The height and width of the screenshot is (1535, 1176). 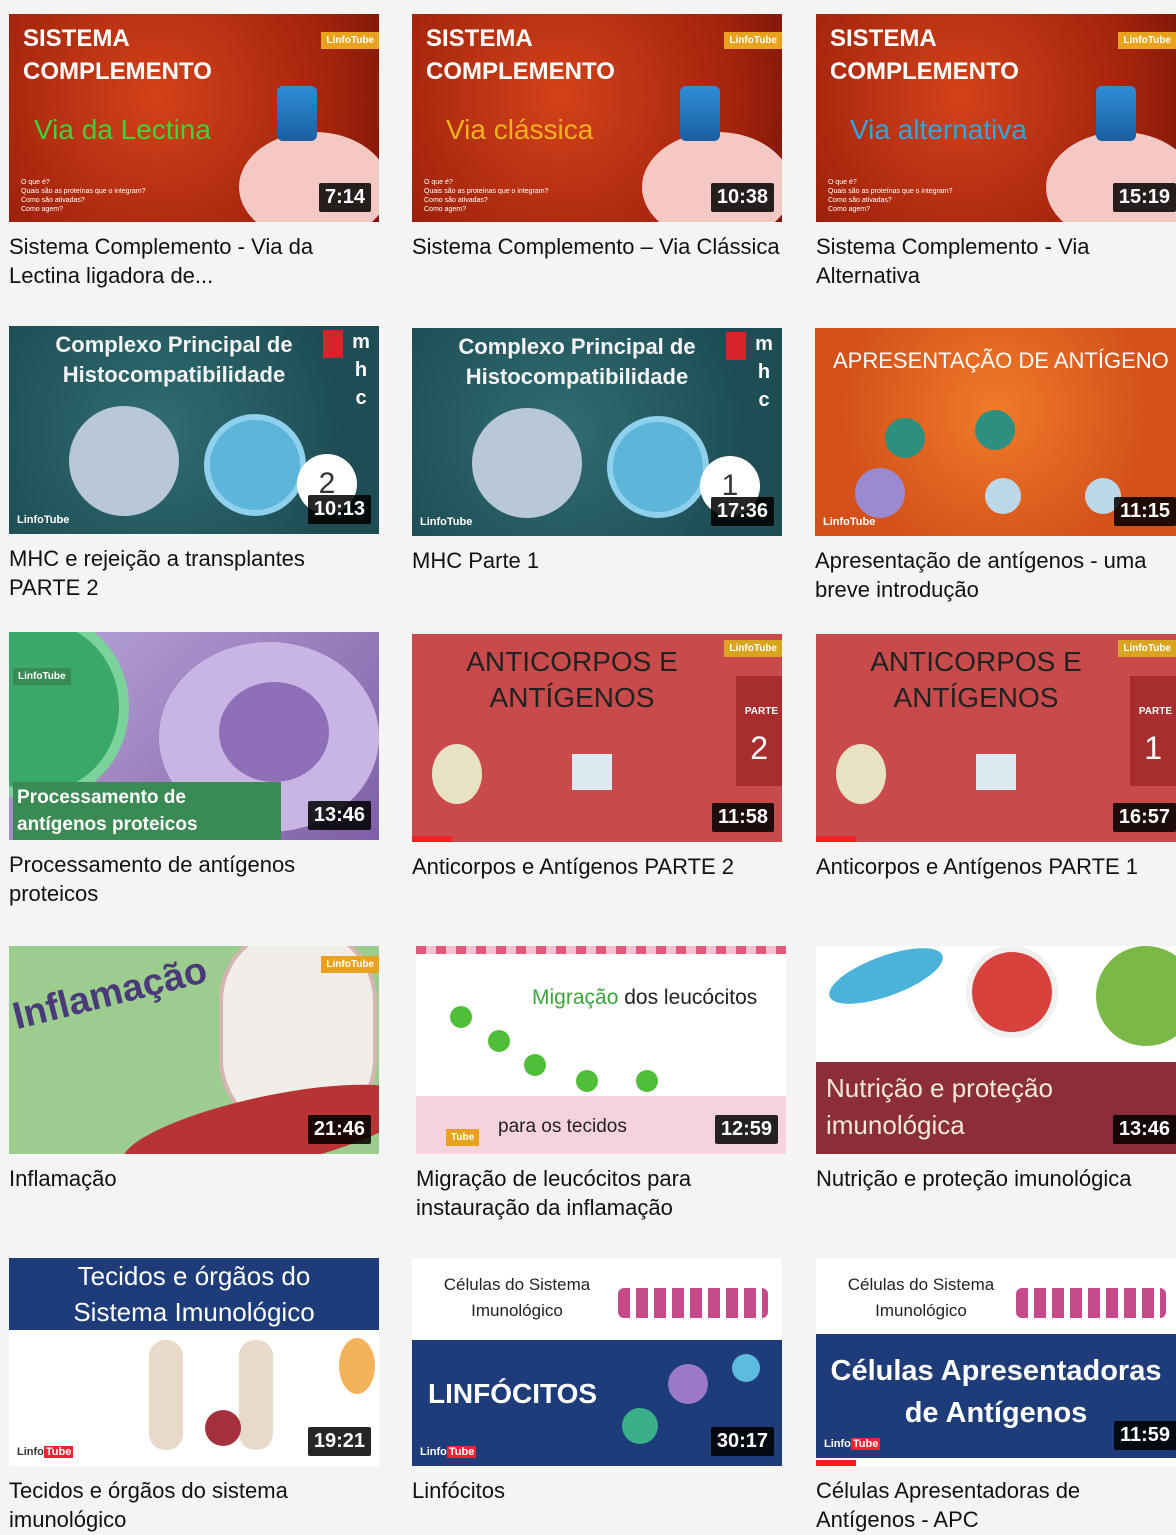 I want to click on thumb-heading: Inflamação, so click(x=110, y=994).